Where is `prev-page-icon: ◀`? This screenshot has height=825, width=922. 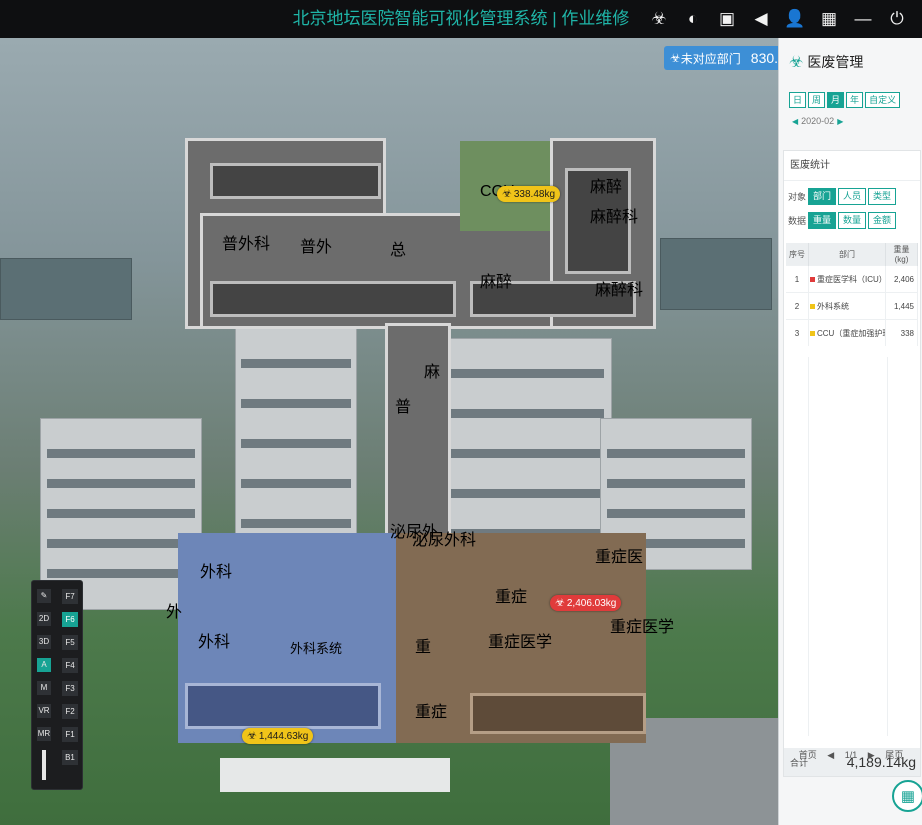
prev-page-icon: ◀ is located at coordinates (830, 755).